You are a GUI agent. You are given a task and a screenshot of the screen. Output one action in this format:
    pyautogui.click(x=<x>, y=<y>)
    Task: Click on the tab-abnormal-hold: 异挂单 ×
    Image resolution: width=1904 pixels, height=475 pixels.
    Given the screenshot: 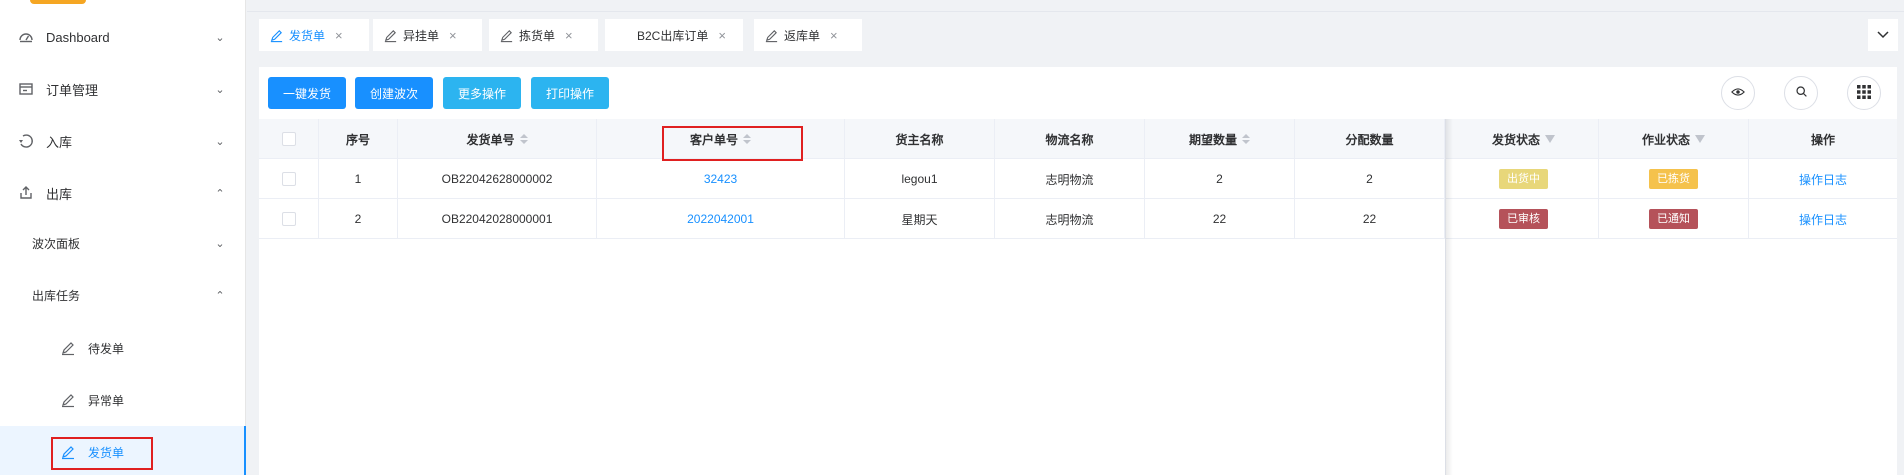 What is the action you would take?
    pyautogui.click(x=427, y=35)
    